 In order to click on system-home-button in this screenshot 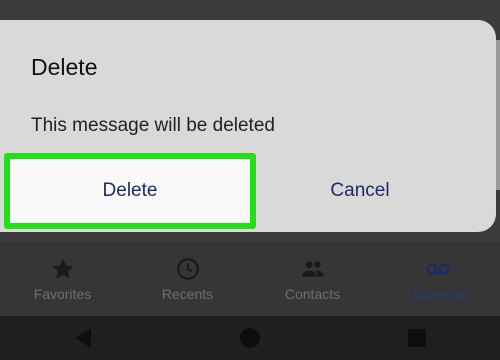, I will do `click(250, 338)`.